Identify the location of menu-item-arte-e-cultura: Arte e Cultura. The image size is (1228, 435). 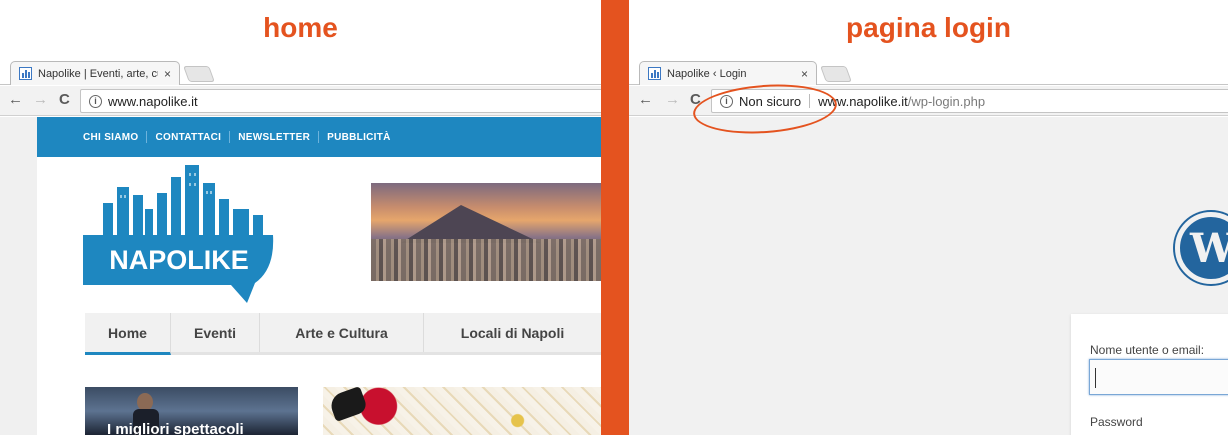
(342, 332).